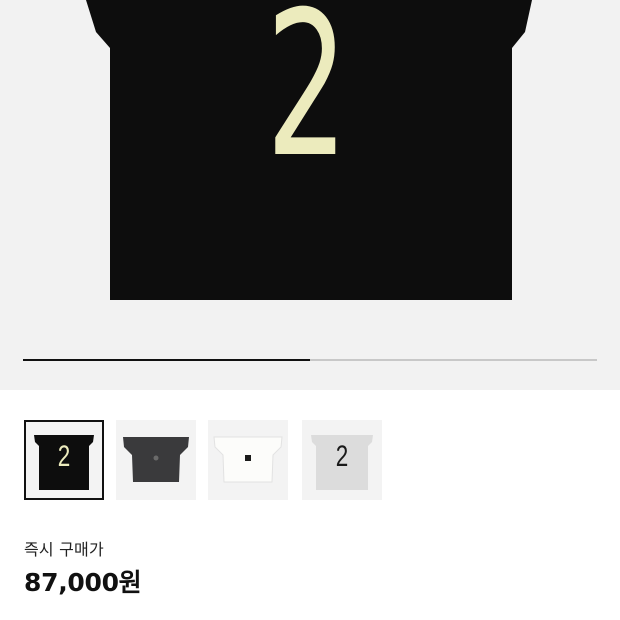 The image size is (620, 620). Describe the element at coordinates (166, 360) in the screenshot. I see `carousel-progress-fill` at that location.